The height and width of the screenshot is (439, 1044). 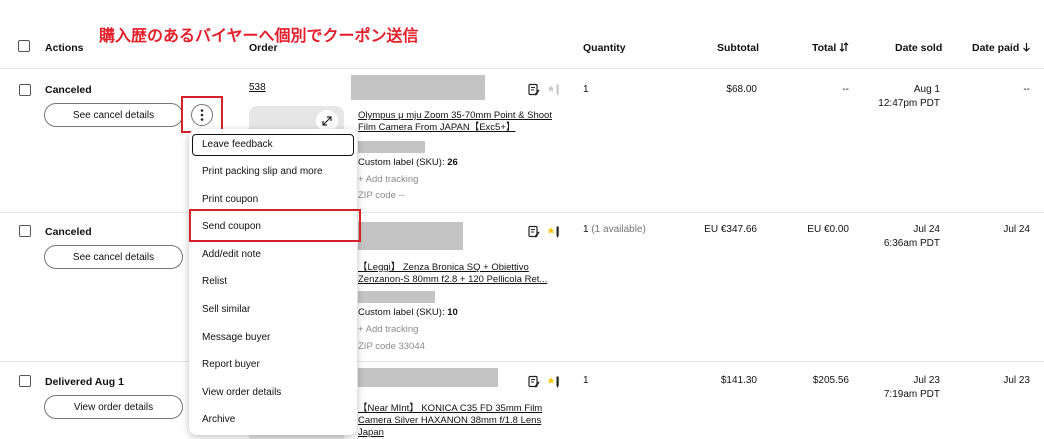 What do you see at coordinates (730, 229) in the screenshot?
I see `subtotal-value: EU €347.66` at bounding box center [730, 229].